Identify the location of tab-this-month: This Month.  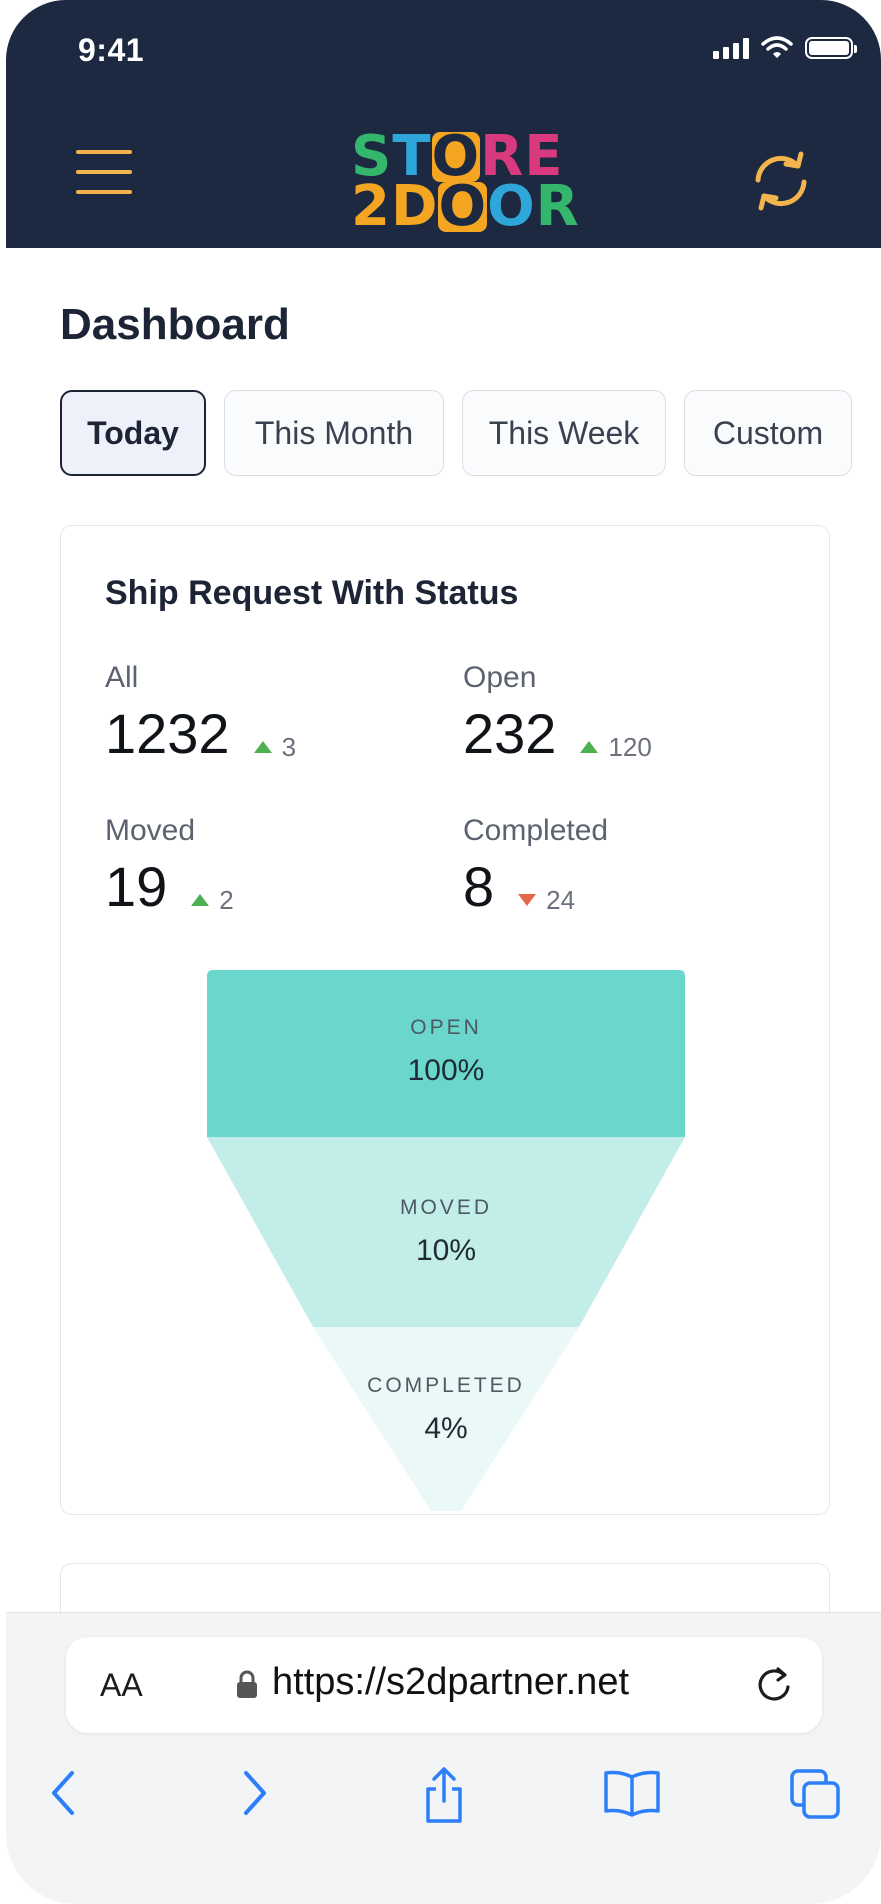
(334, 433).